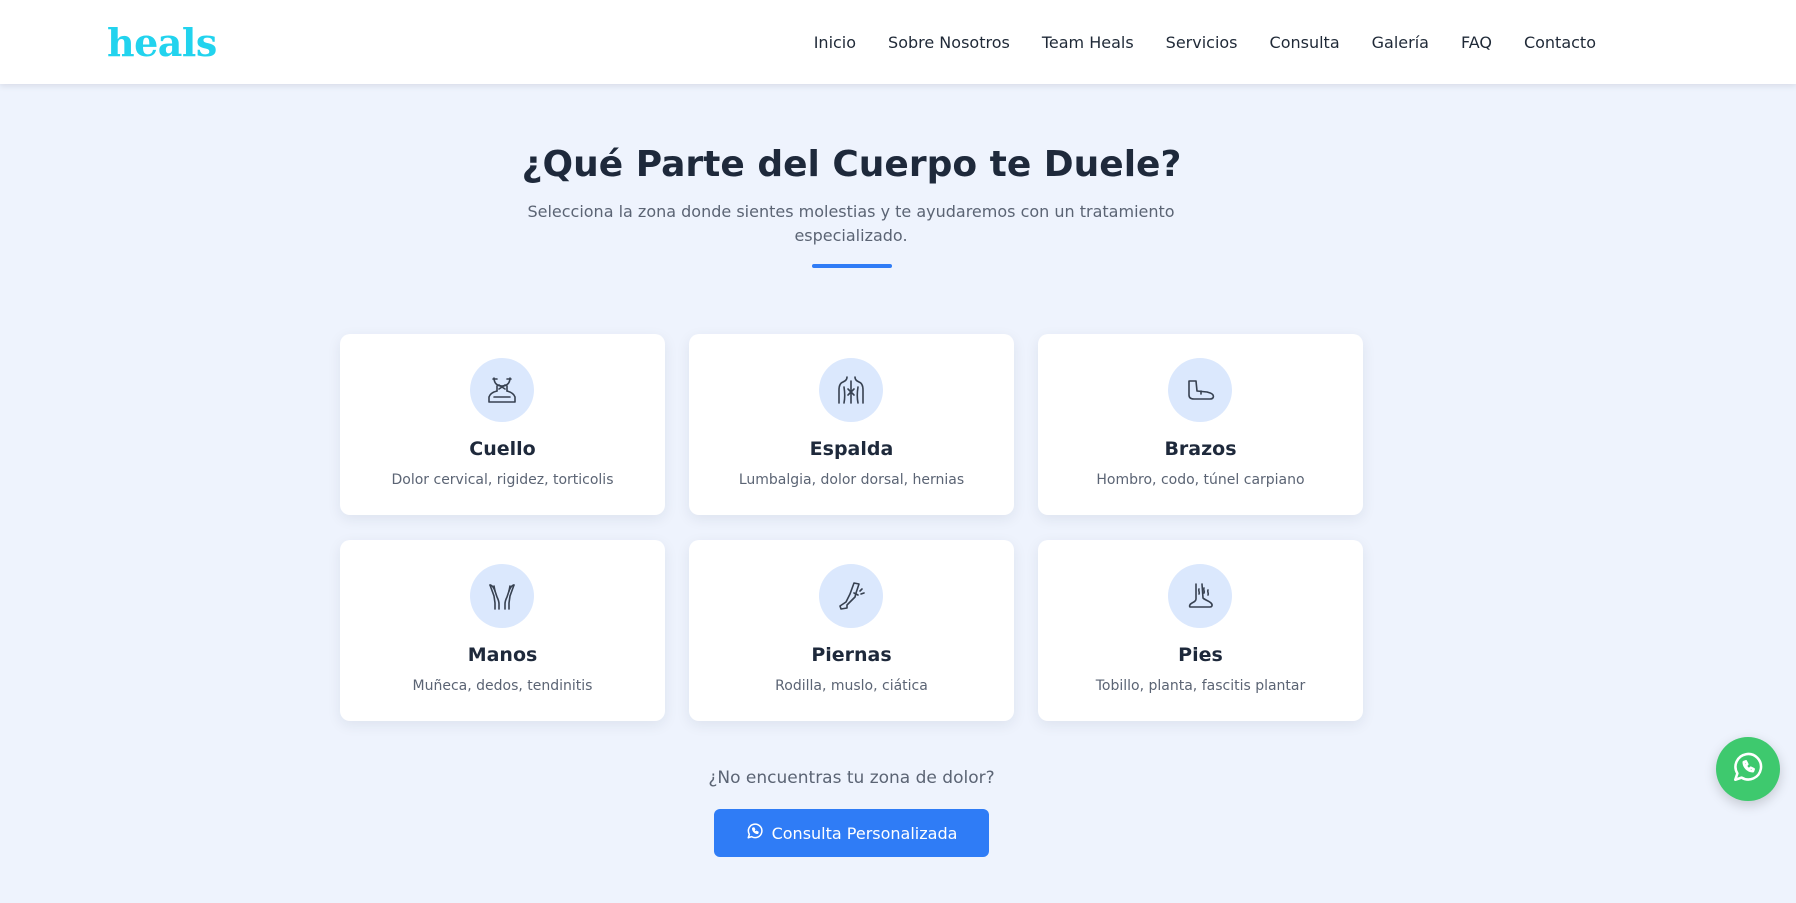  Describe the element at coordinates (949, 42) in the screenshot. I see `nav-link-sobre-nosotros: Sobre Nosotros` at that location.